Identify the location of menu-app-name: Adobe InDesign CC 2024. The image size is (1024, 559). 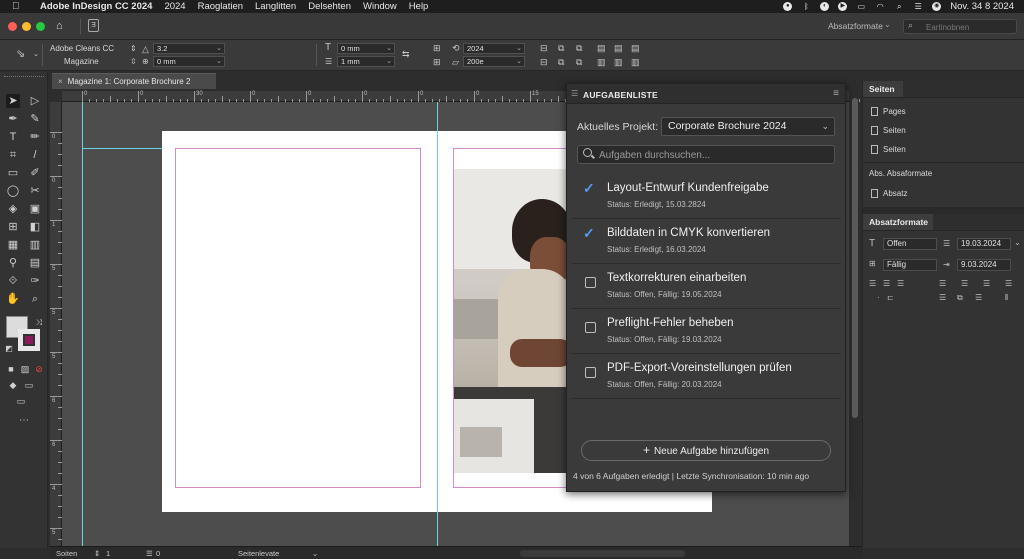
(96, 6).